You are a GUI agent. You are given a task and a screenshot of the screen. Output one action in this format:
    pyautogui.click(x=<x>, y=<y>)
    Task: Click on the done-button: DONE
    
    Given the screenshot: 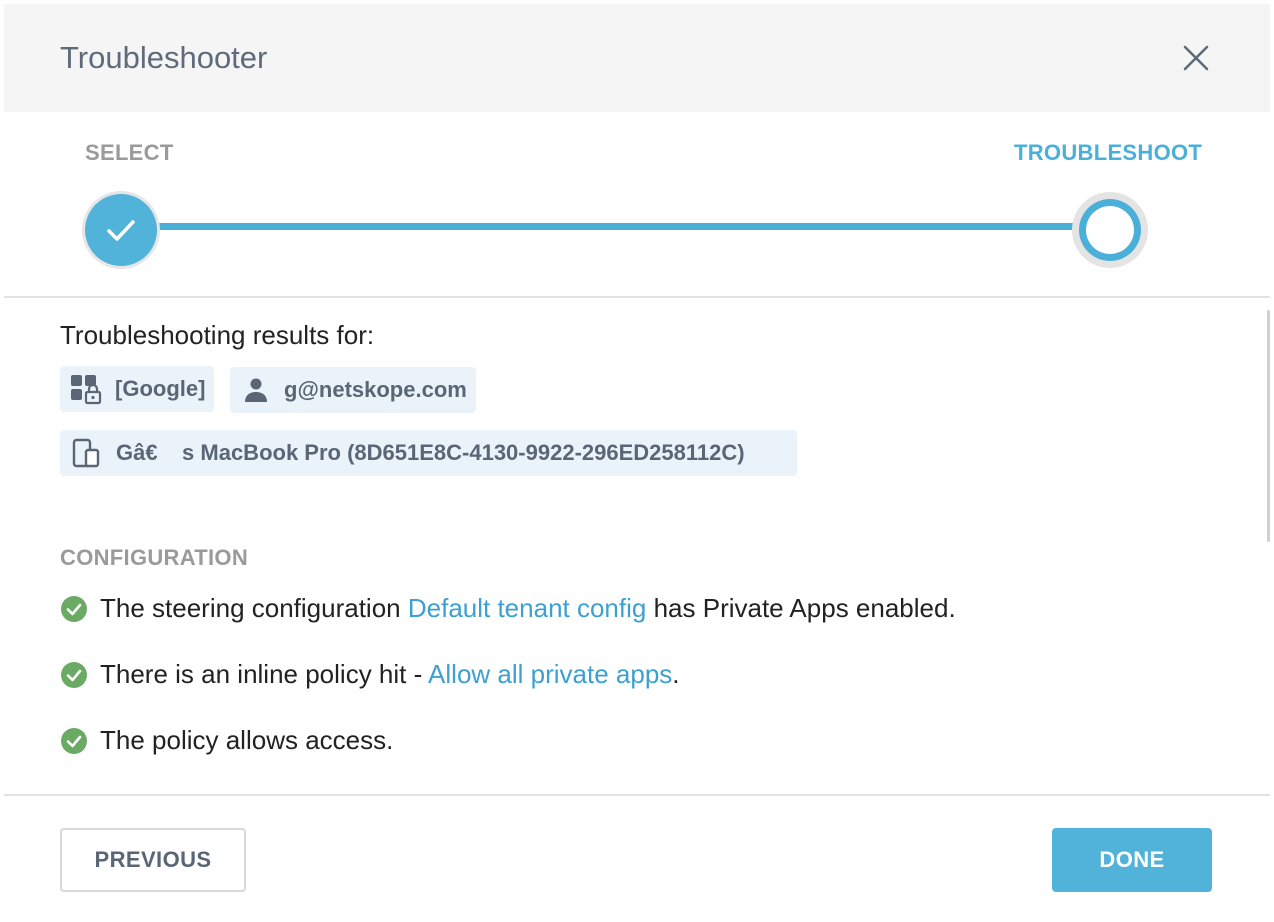 What is the action you would take?
    pyautogui.click(x=1132, y=860)
    